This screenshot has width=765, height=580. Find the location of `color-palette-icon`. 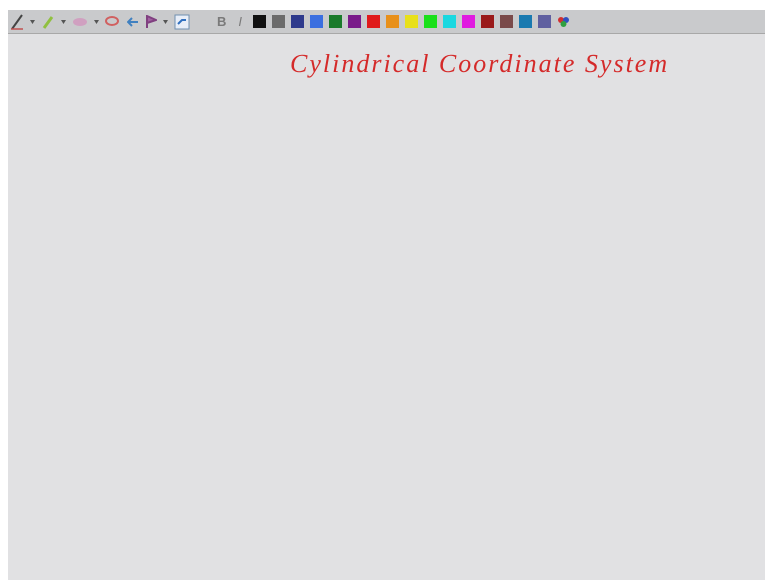

color-palette-icon is located at coordinates (563, 22).